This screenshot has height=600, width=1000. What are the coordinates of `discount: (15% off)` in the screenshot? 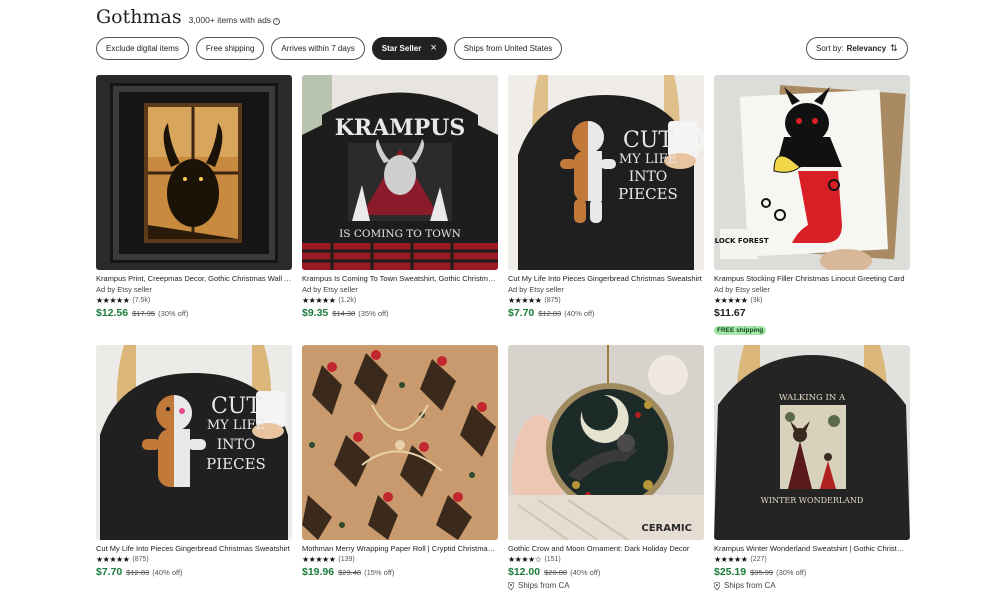 It's located at (379, 572).